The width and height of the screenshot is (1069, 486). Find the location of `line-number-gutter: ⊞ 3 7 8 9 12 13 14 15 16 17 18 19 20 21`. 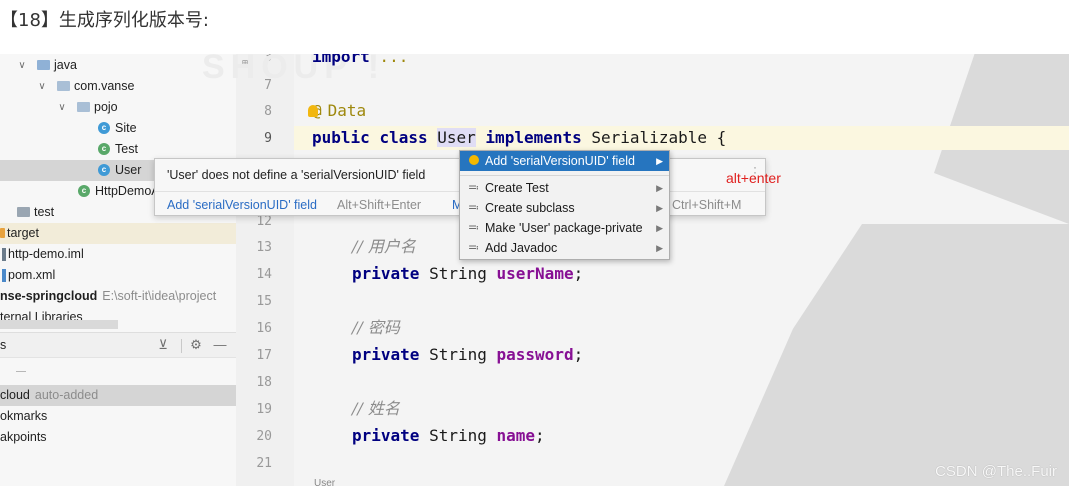

line-number-gutter: ⊞ 3 7 8 9 12 13 14 15 16 17 18 19 20 21 is located at coordinates (265, 270).